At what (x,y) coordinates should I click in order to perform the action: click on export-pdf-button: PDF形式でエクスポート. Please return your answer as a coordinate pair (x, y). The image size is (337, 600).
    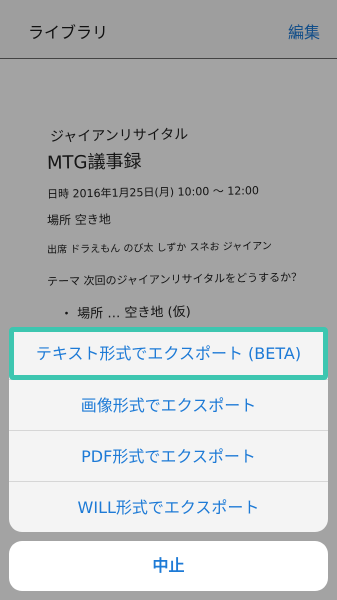
    Looking at the image, I should click on (168, 456).